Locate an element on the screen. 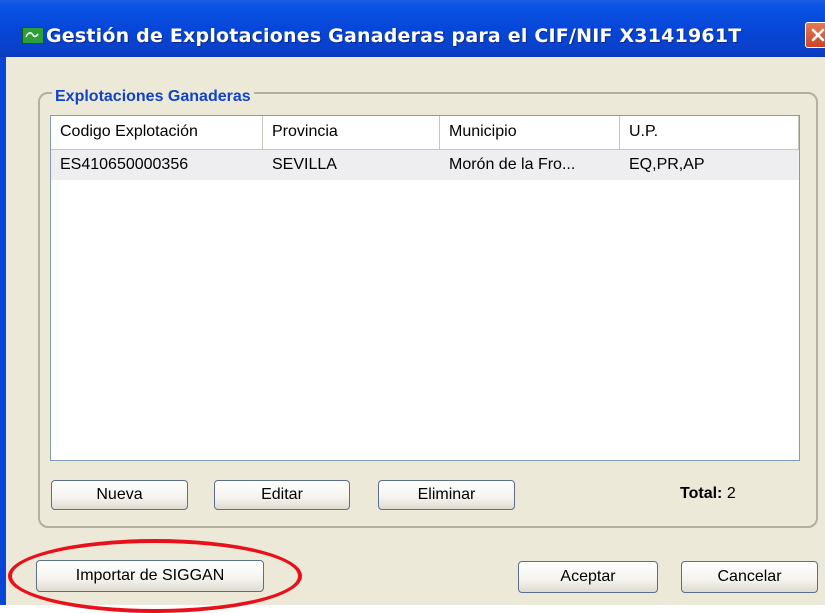  column-header-codigo: Codigo Explotación is located at coordinates (157, 132).